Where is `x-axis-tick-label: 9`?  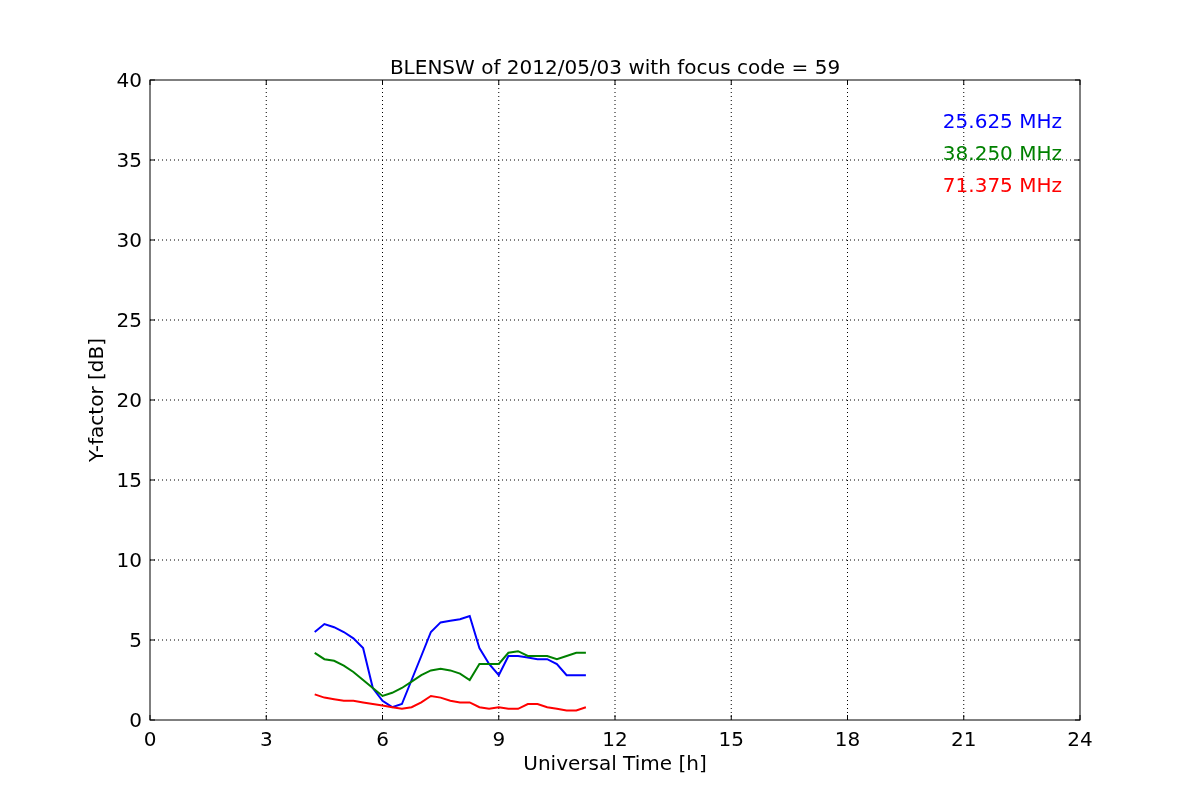 x-axis-tick-label: 9 is located at coordinates (499, 739).